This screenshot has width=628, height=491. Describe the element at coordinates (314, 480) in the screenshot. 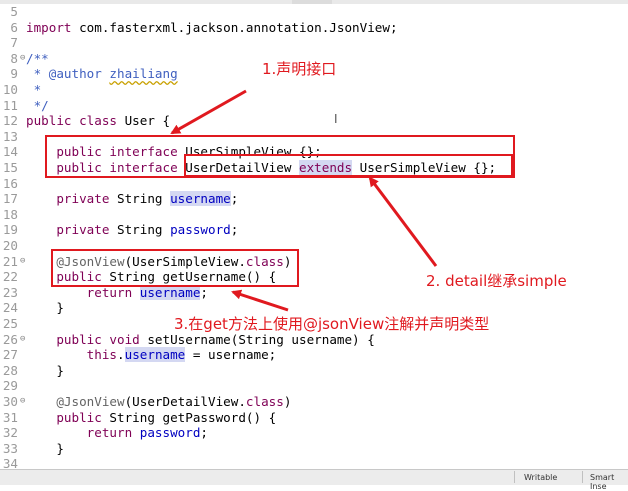

I see `status-bar: Writable Smart Inse` at that location.